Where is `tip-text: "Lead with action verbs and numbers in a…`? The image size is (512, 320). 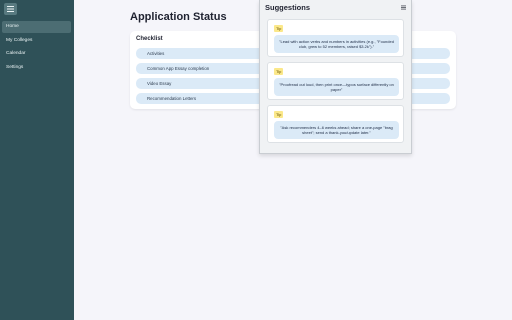
tip-text: "Lead with action verbs and numbers in a… is located at coordinates (336, 44).